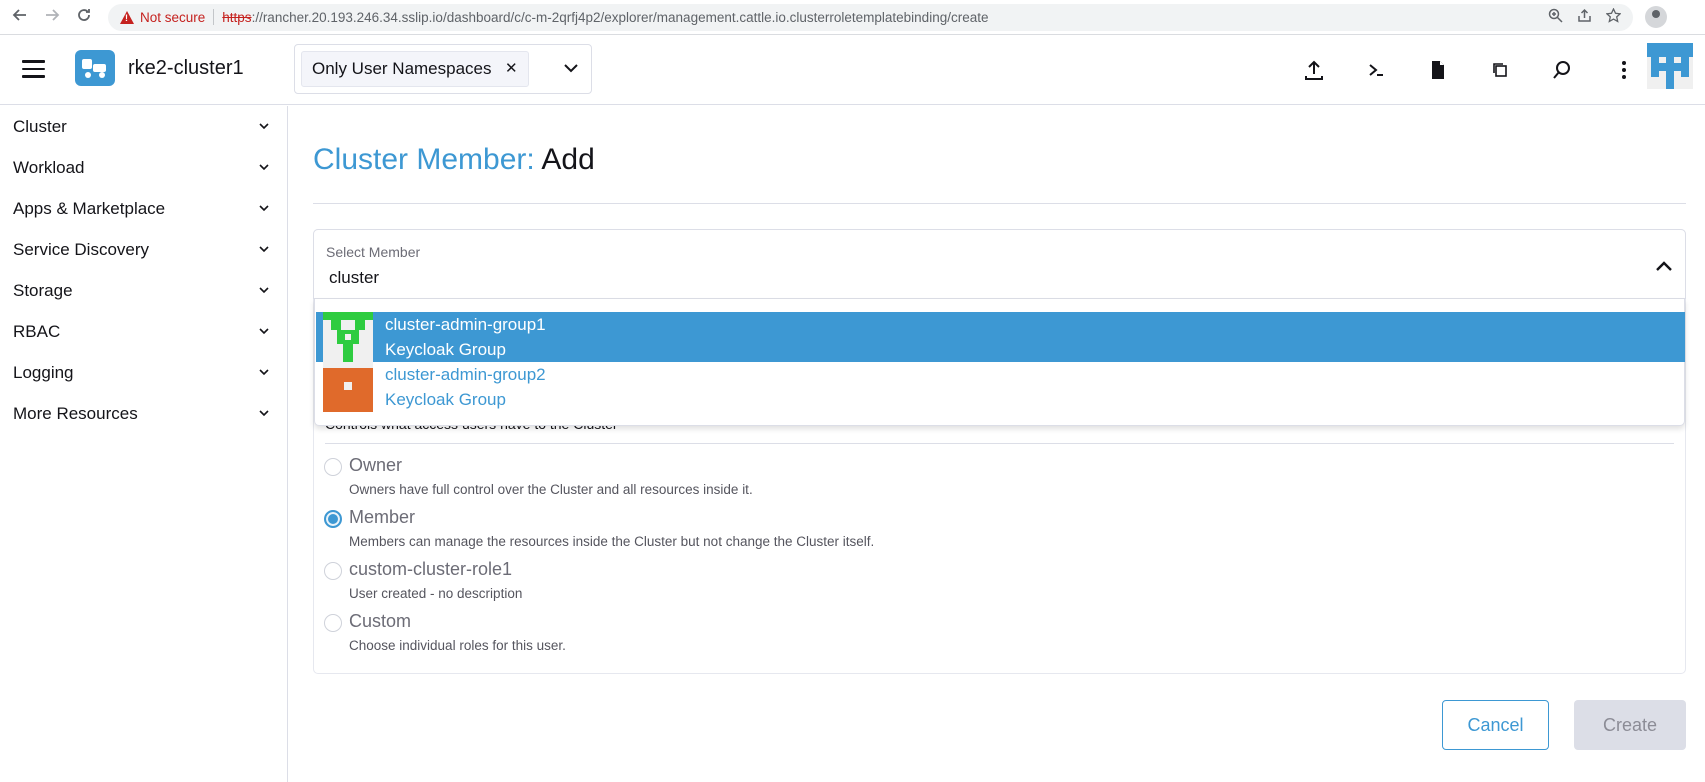 The image size is (1705, 782). What do you see at coordinates (999, 264) in the screenshot?
I see `member-select: Select Member cluster` at bounding box center [999, 264].